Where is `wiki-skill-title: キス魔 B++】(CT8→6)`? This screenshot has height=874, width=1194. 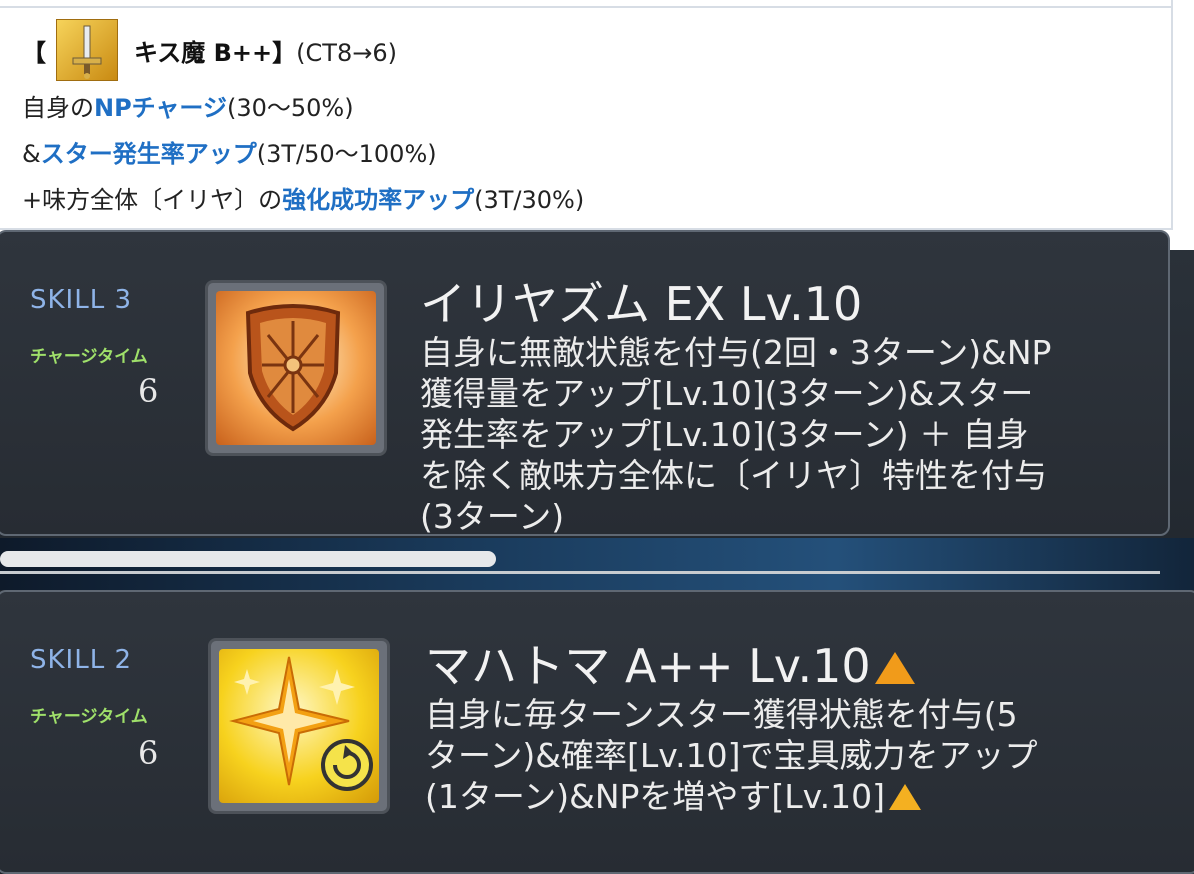 wiki-skill-title: キス魔 B++】(CT8→6) is located at coordinates (265, 50).